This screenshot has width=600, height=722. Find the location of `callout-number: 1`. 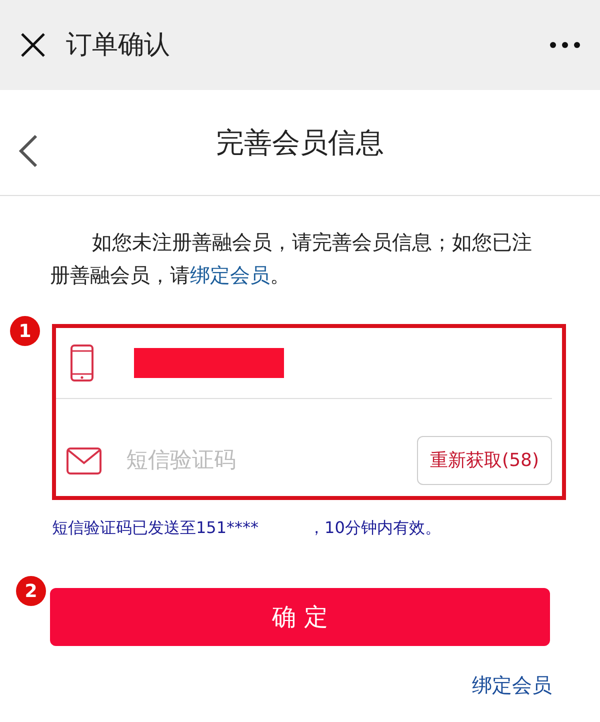

callout-number: 1 is located at coordinates (25, 331).